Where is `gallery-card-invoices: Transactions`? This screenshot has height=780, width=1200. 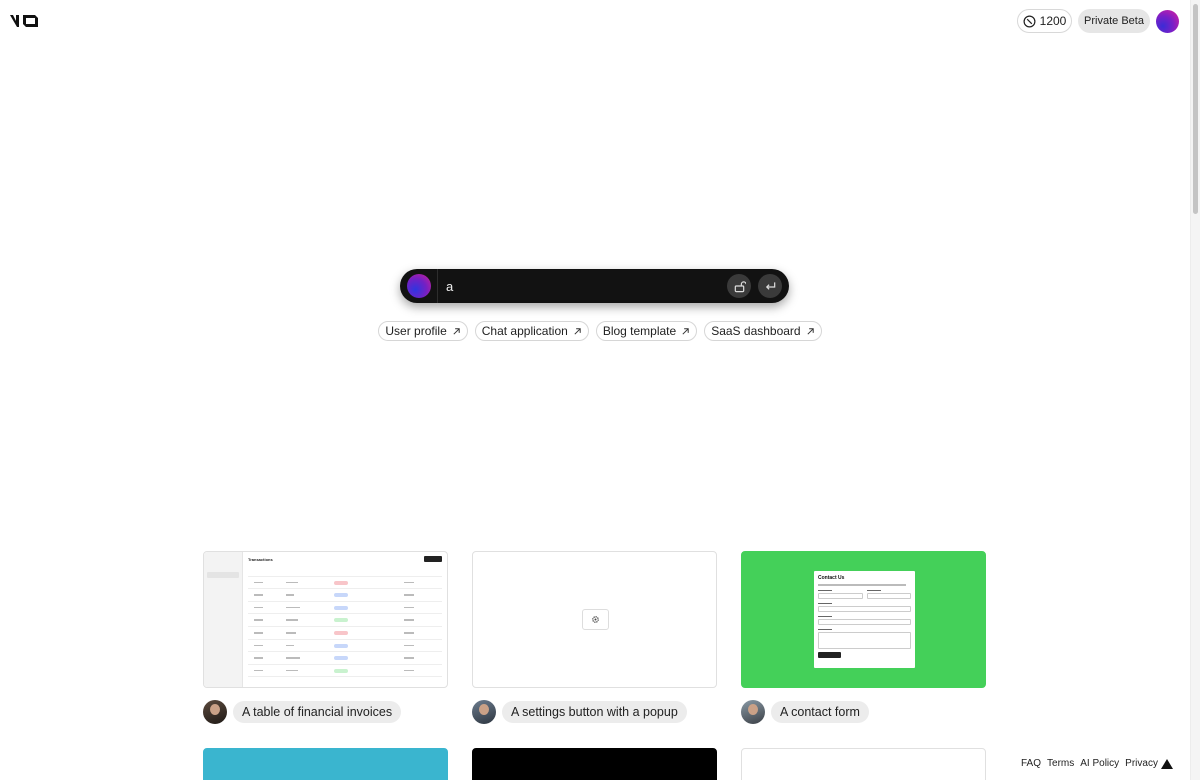 gallery-card-invoices: Transactions is located at coordinates (325, 619).